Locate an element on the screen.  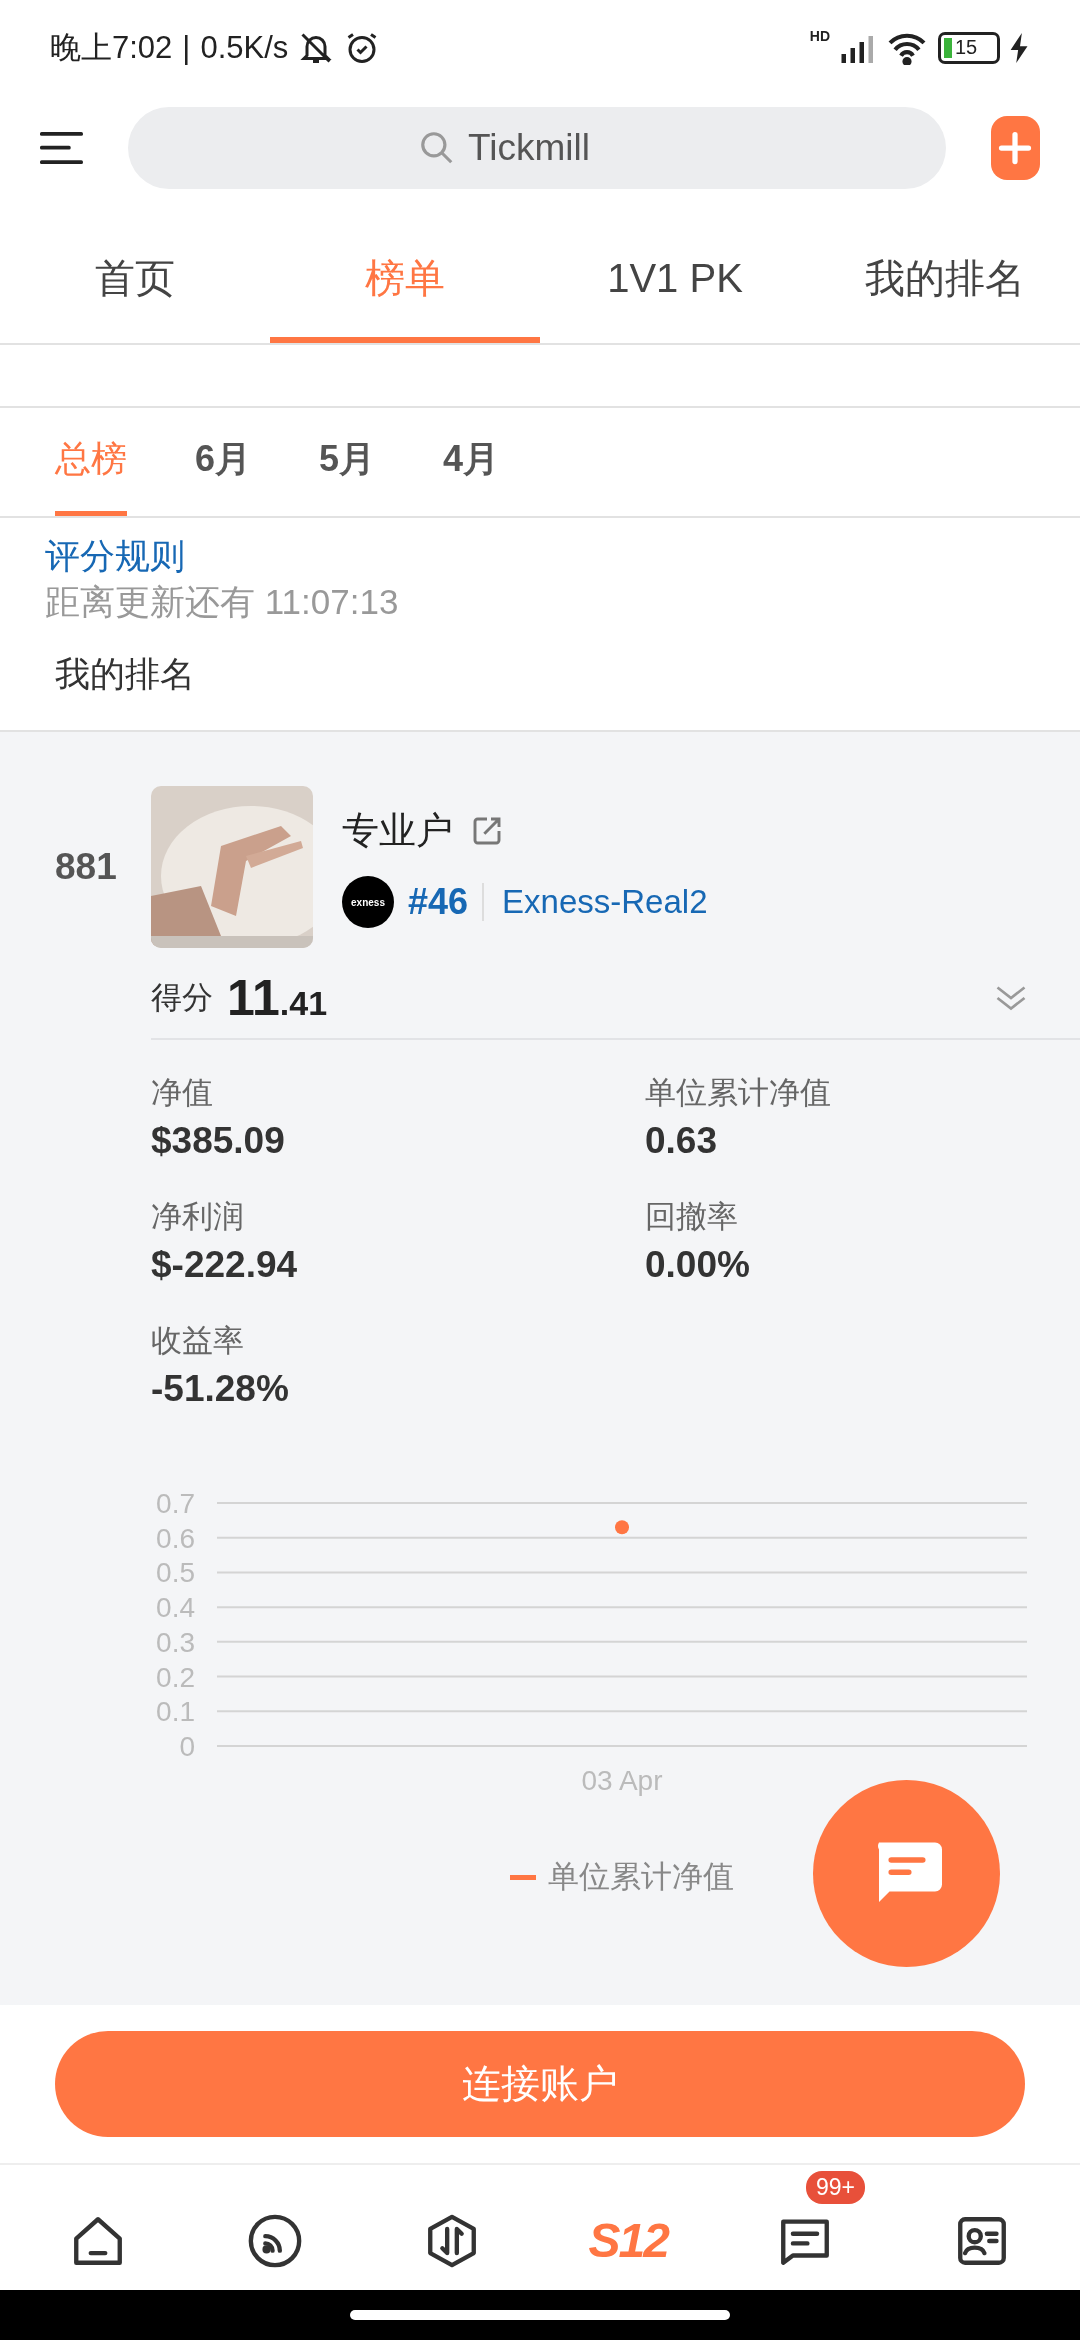
score-value: 11.41 is located at coordinates (277, 998).